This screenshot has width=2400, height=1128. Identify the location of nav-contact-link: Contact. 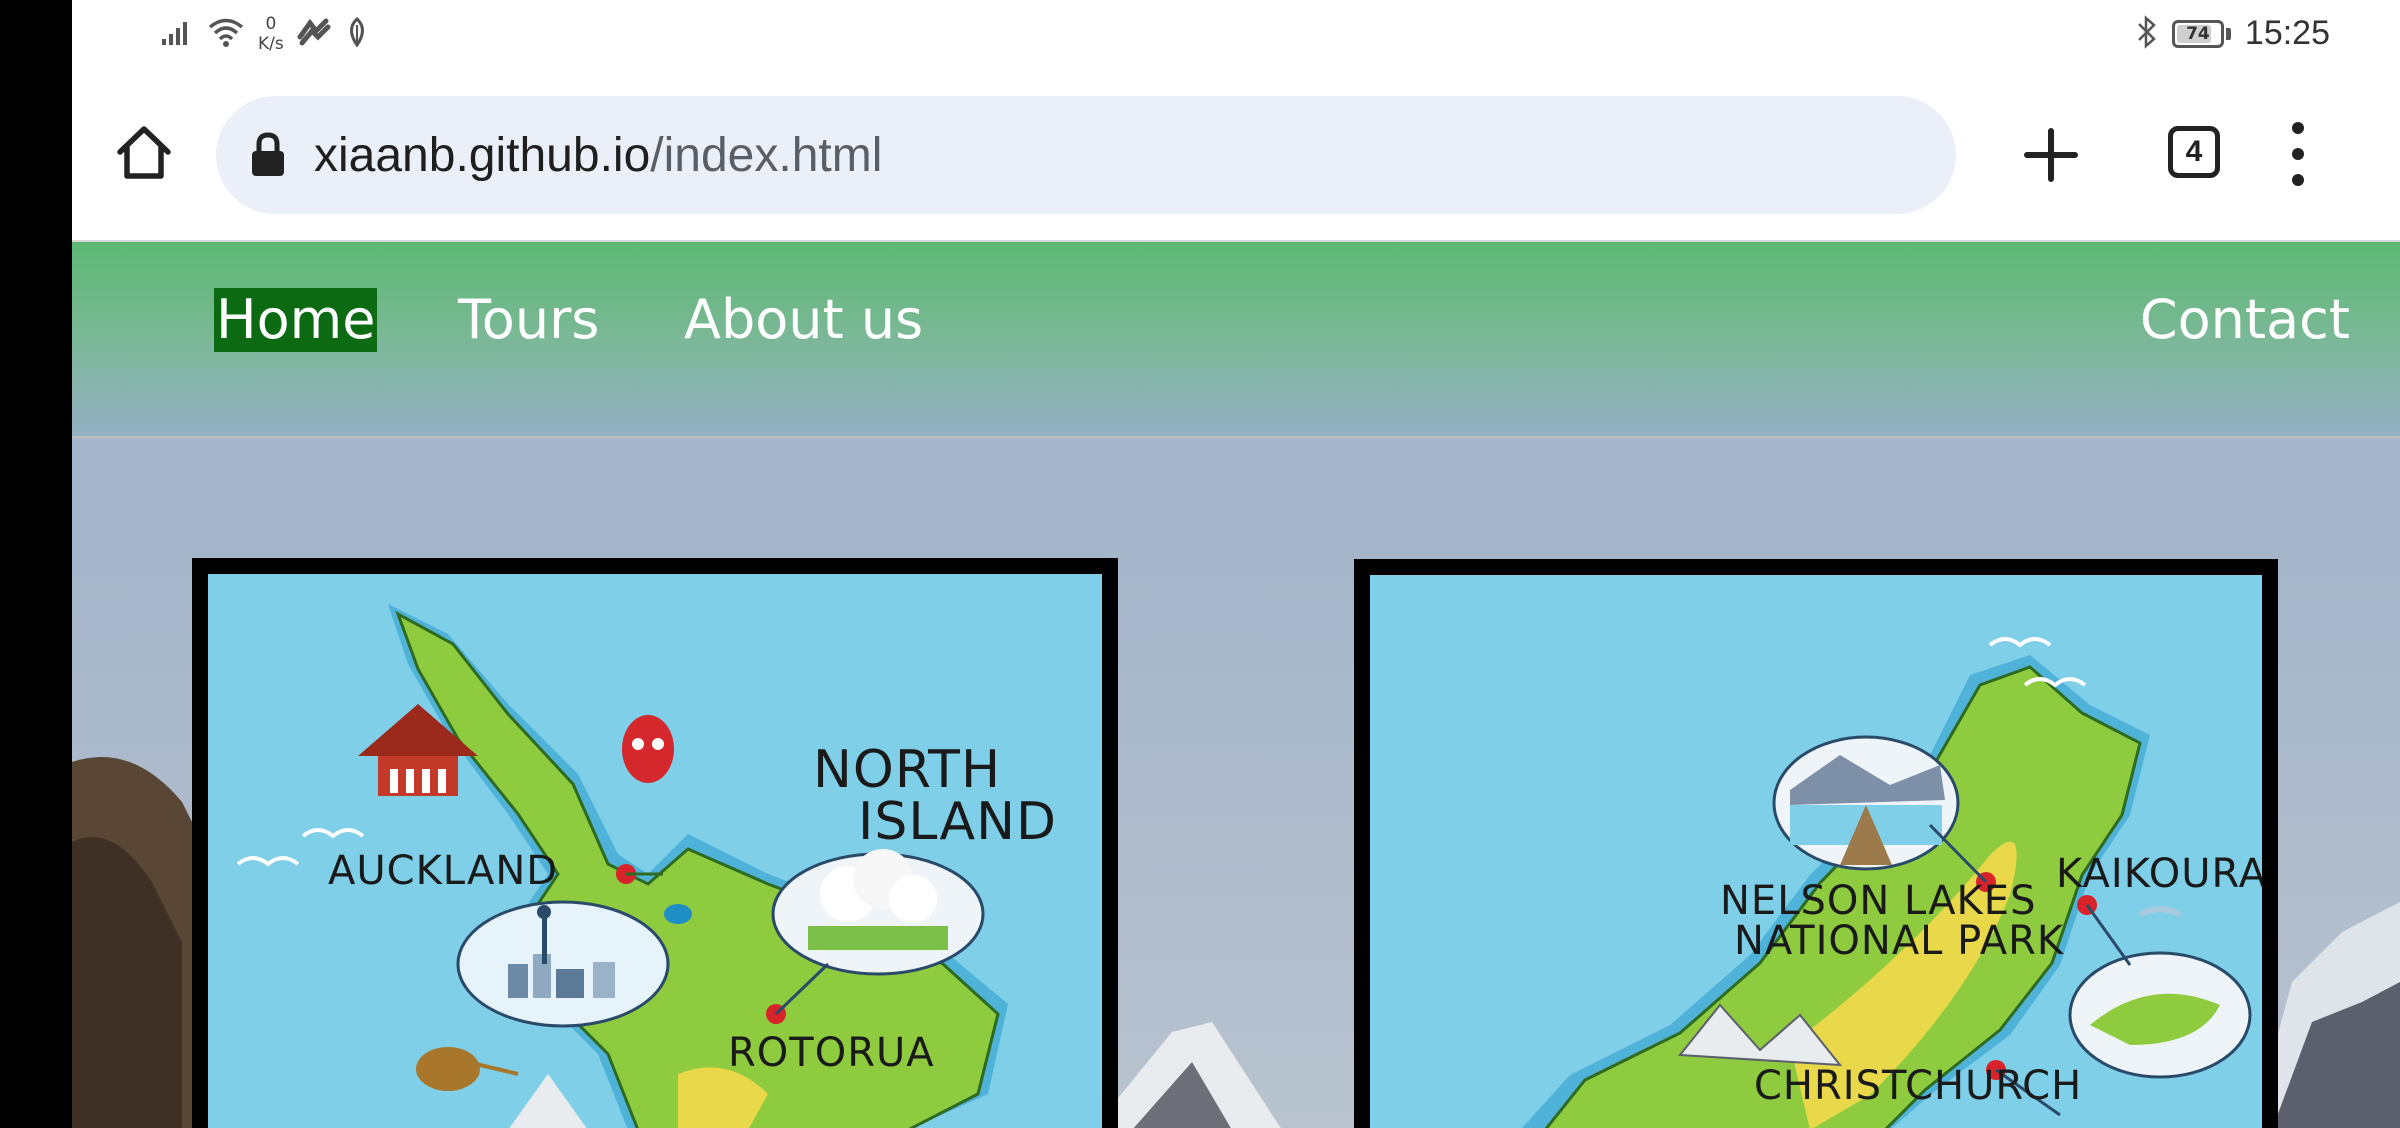
(2245, 320).